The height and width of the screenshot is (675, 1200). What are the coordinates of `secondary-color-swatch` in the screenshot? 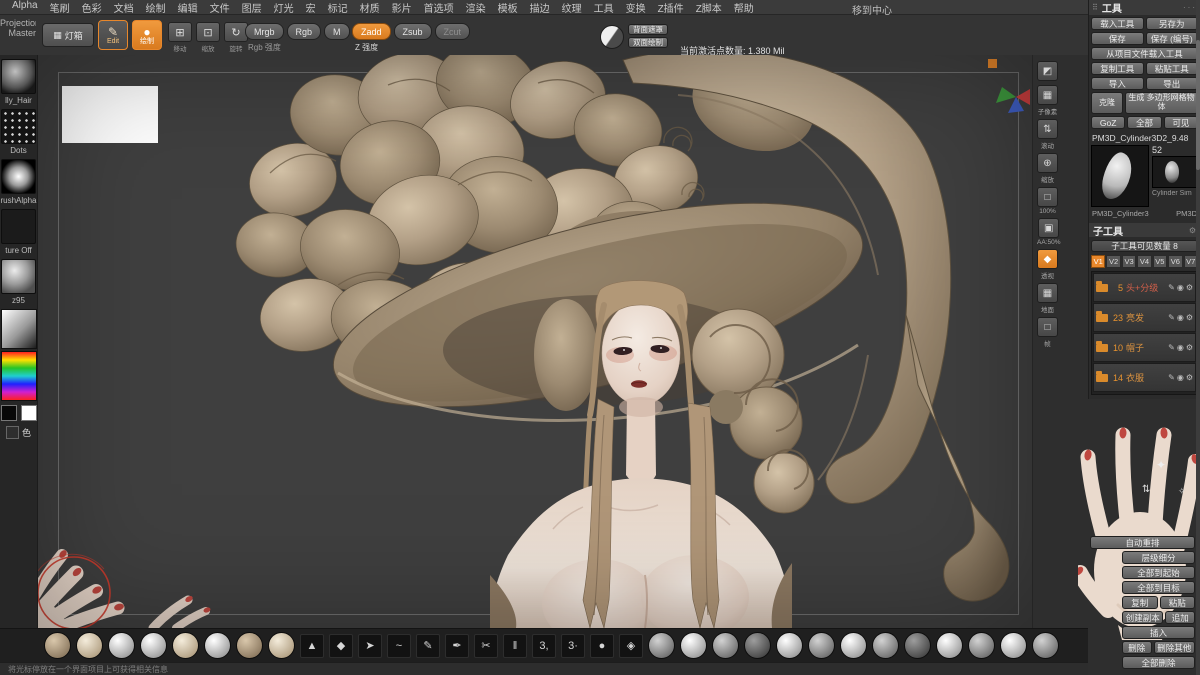 It's located at (28, 413).